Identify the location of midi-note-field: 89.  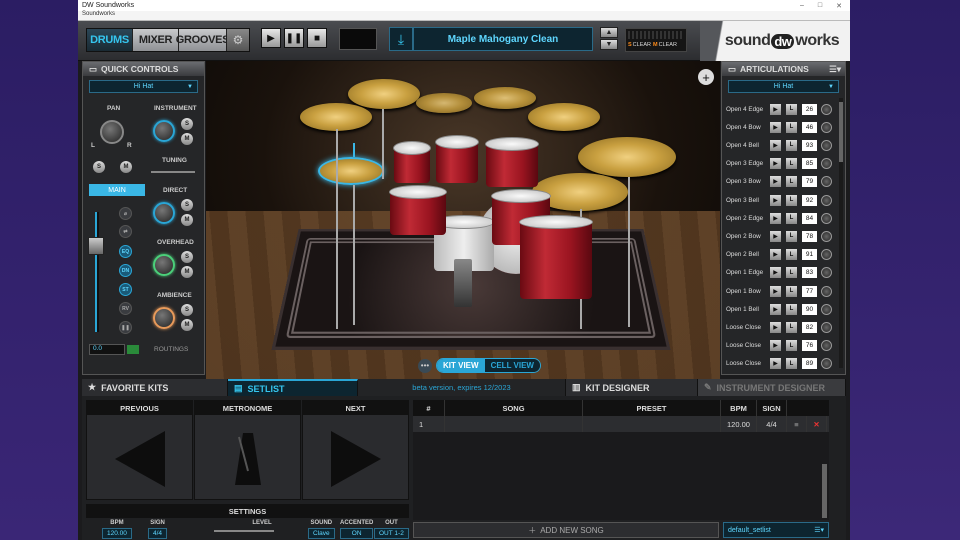
(809, 364).